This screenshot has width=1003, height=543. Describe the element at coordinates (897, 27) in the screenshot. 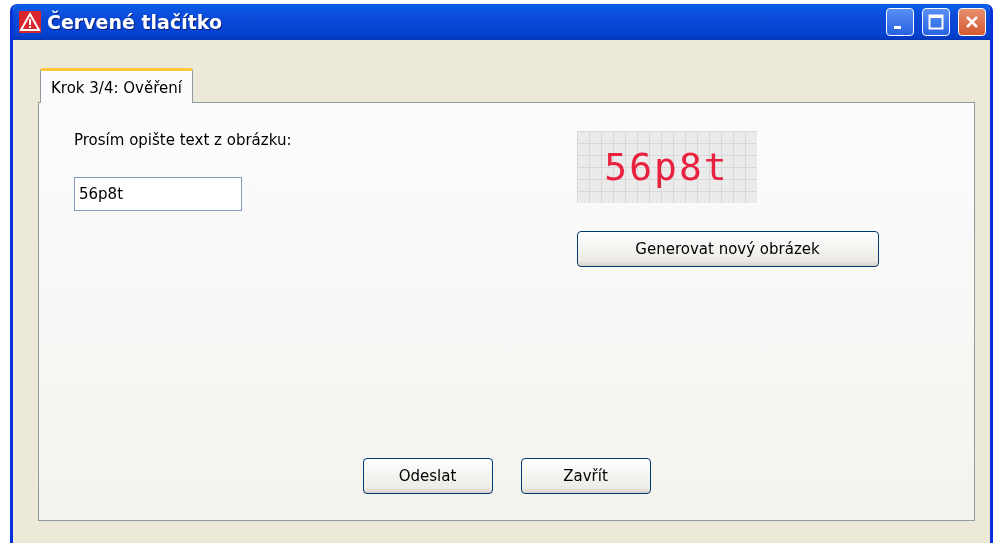

I see `minimize-icon` at that location.